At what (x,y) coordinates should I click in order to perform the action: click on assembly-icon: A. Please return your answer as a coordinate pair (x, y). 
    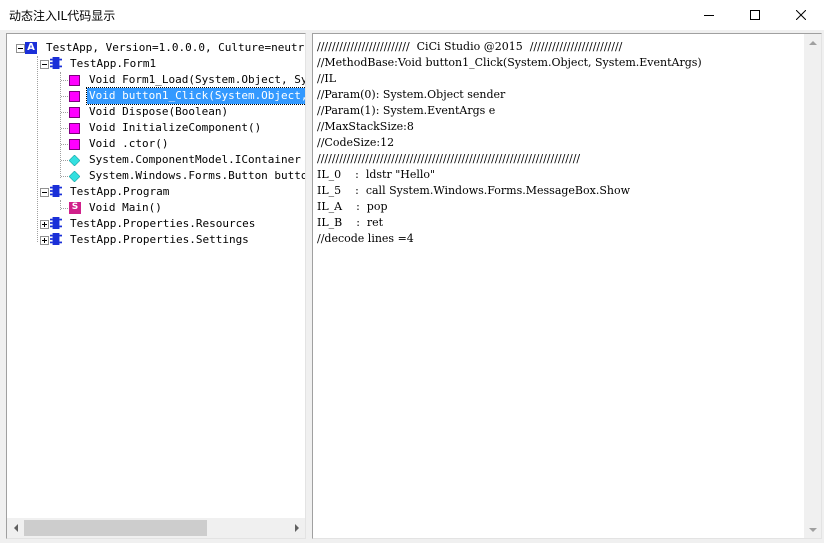
    Looking at the image, I should click on (31, 48).